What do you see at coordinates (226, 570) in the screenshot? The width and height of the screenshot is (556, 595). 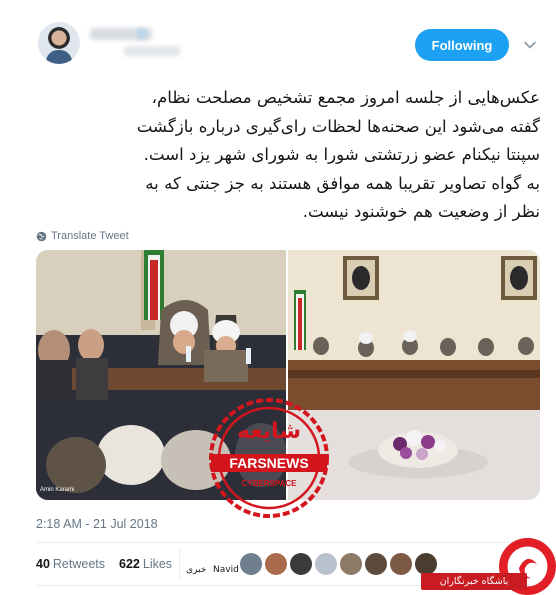 I see `liker-name: Navid` at bounding box center [226, 570].